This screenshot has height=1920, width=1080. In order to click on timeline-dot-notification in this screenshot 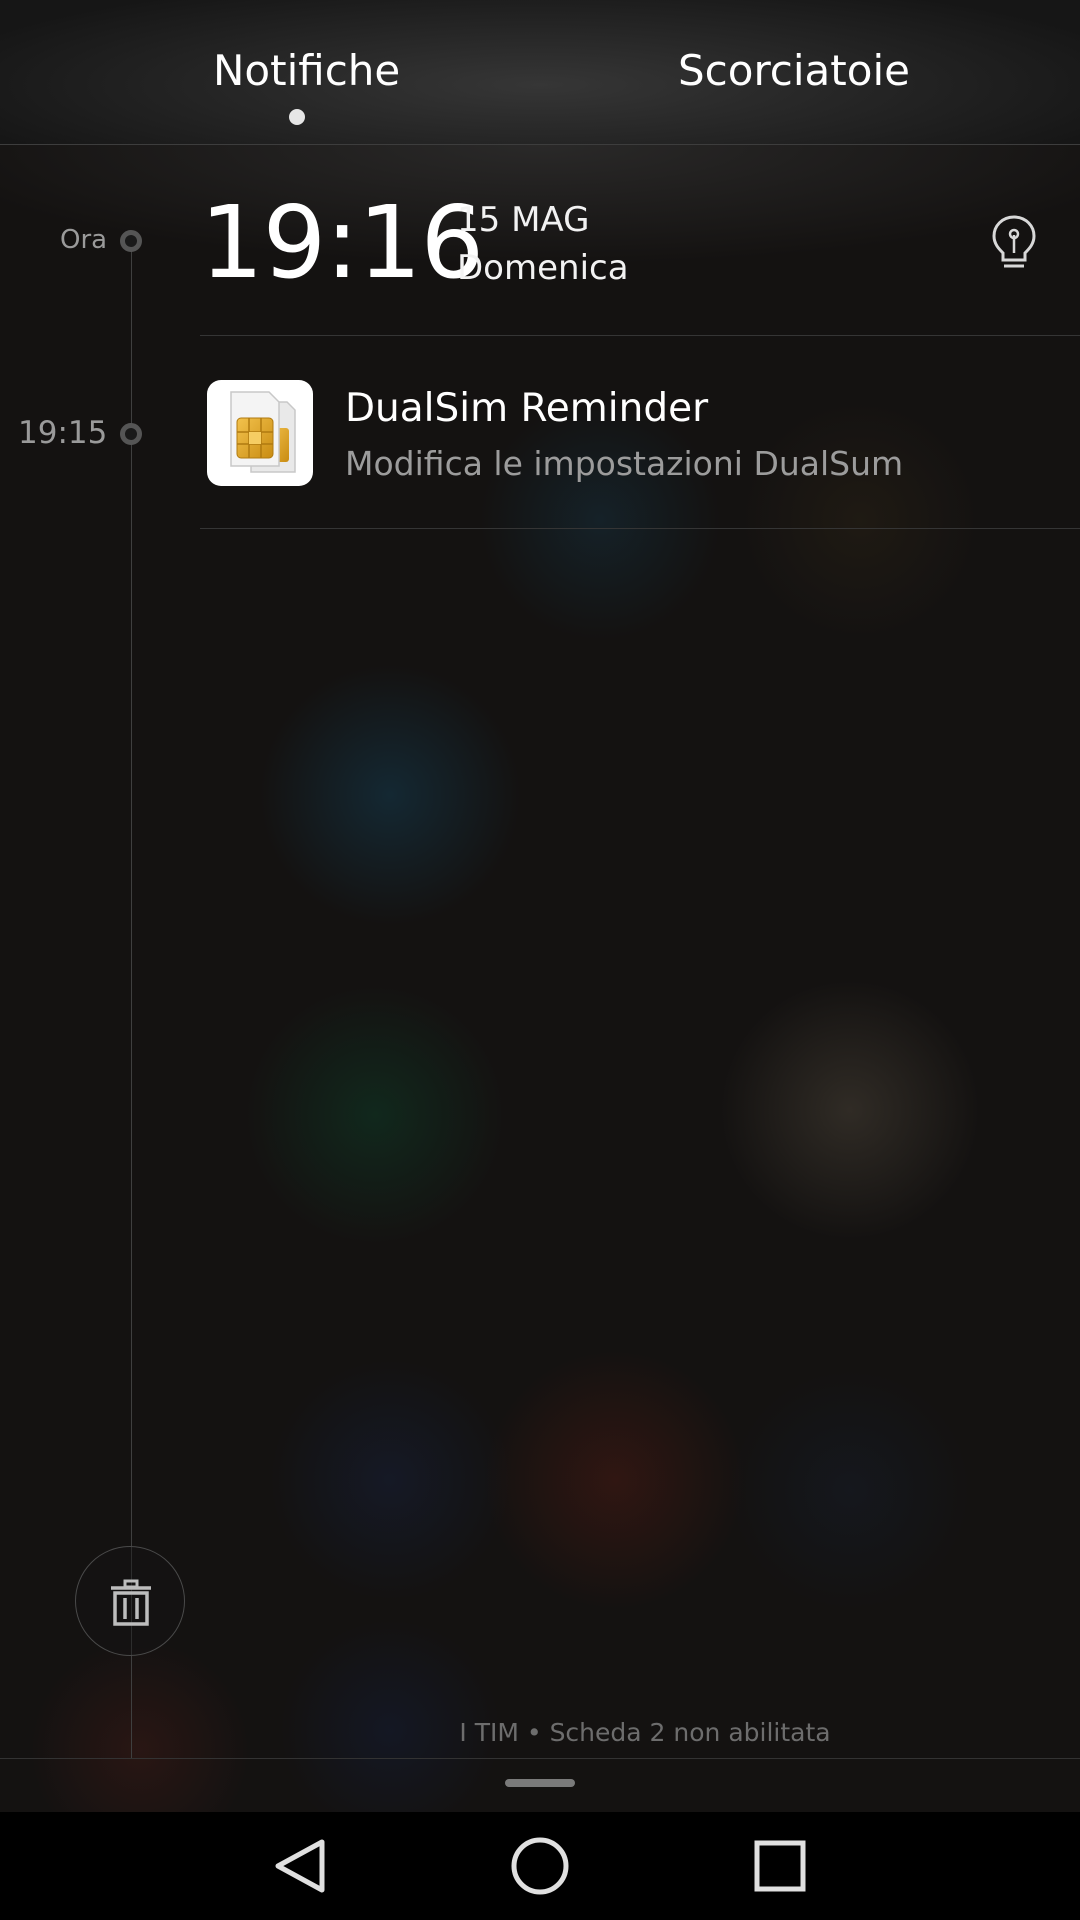, I will do `click(131, 434)`.